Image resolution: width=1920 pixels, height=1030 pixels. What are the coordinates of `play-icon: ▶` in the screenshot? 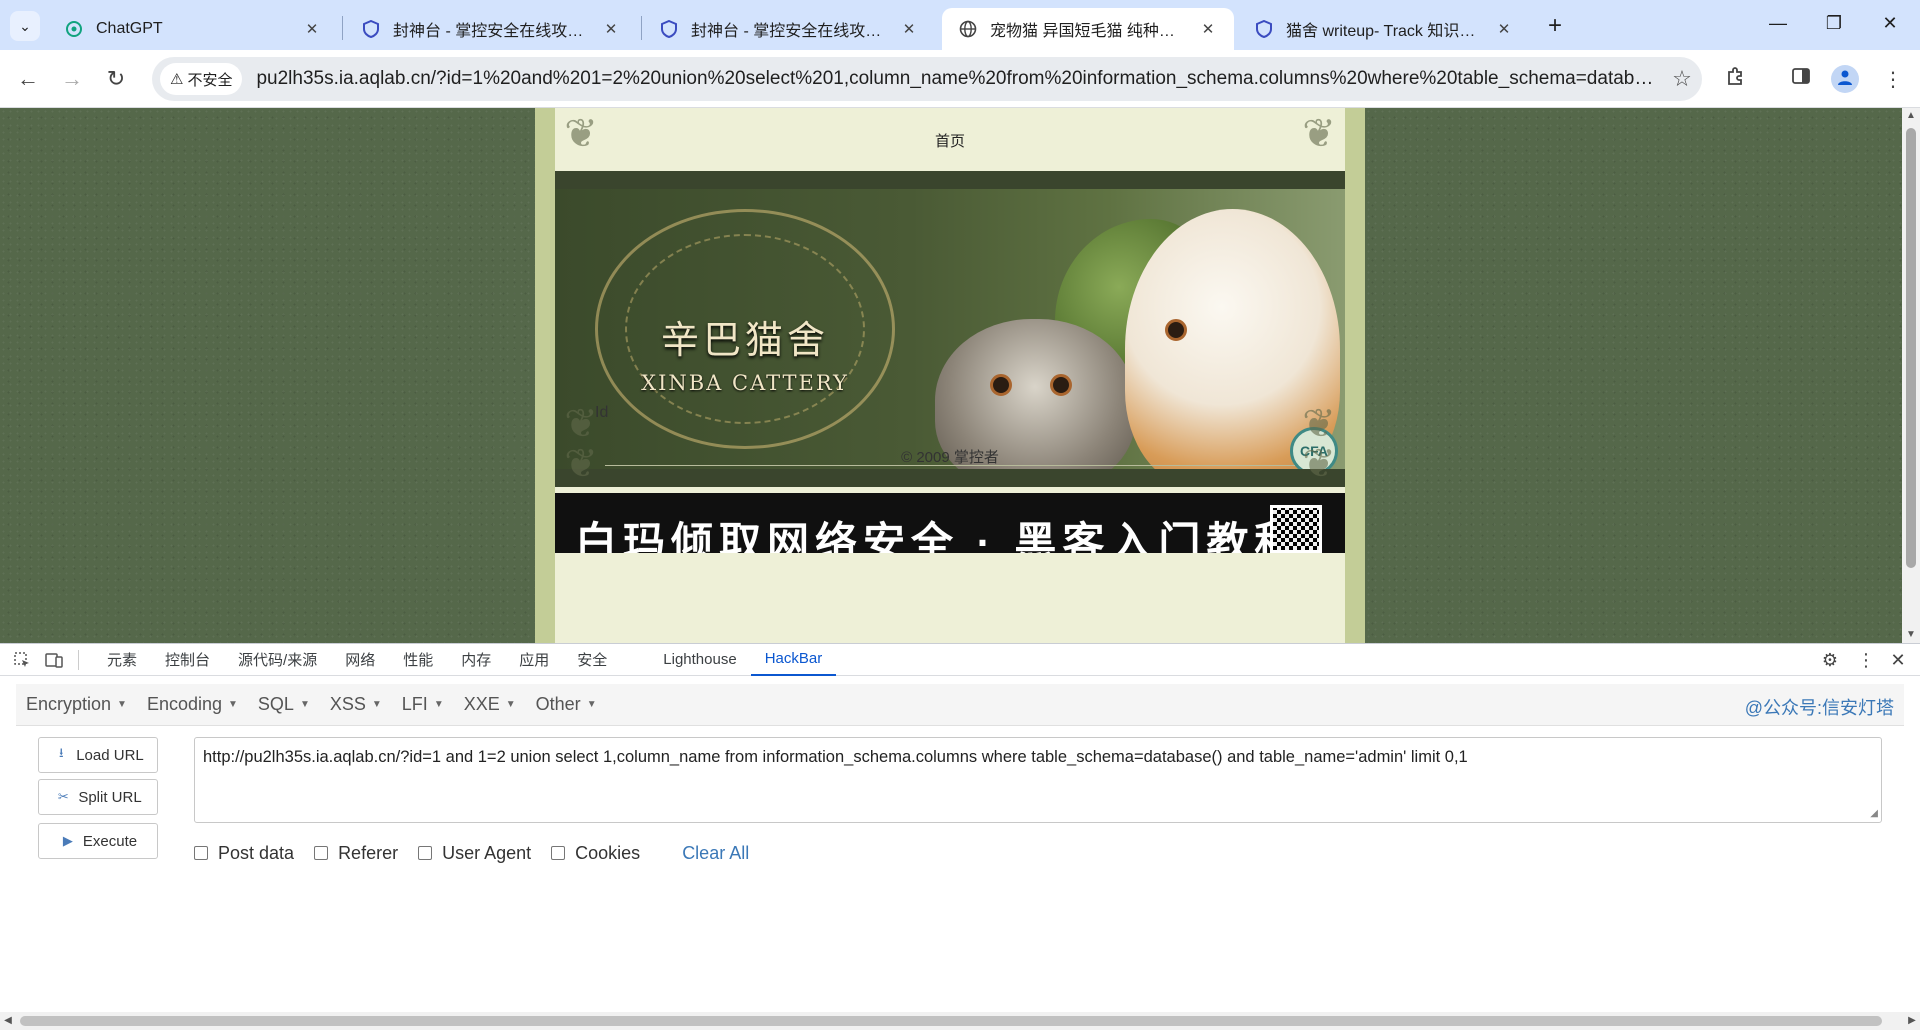 It's located at (67, 840).